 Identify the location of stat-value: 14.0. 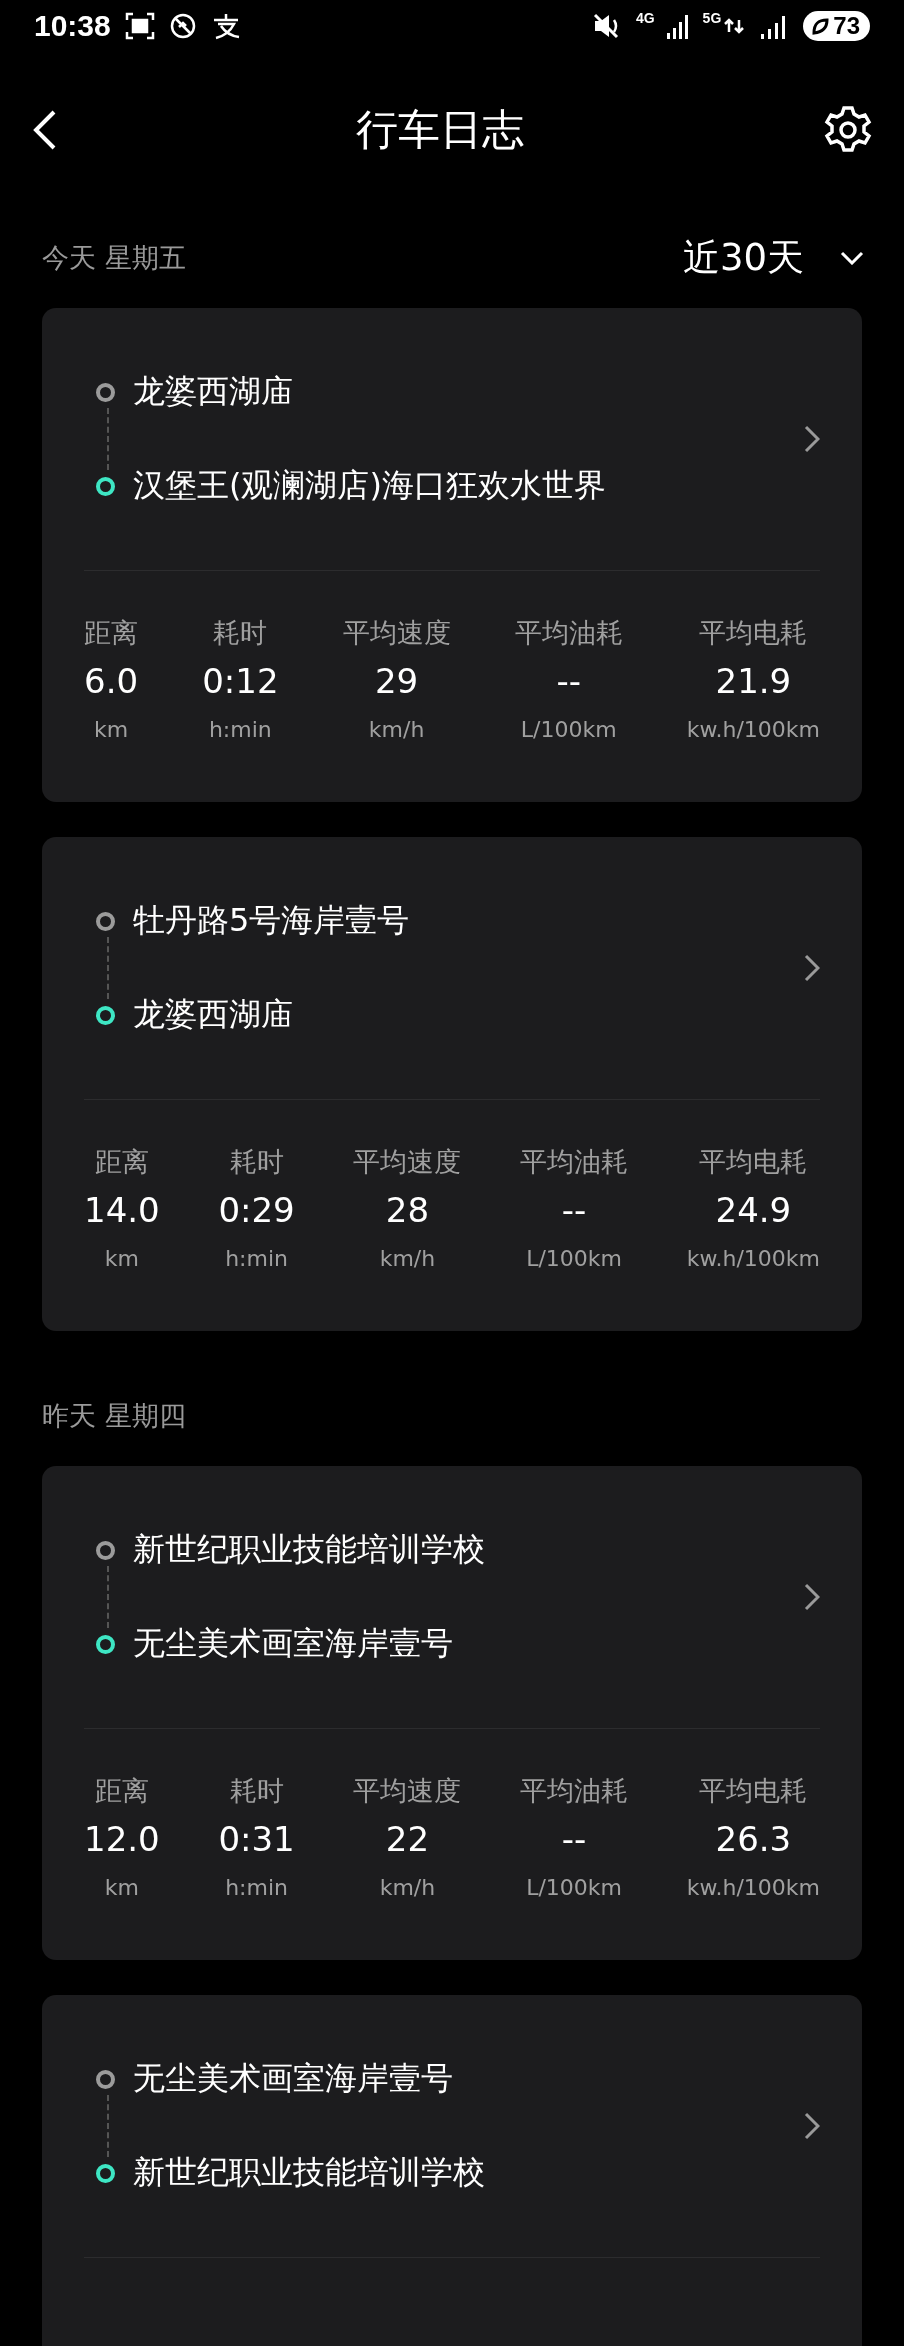
(122, 1210).